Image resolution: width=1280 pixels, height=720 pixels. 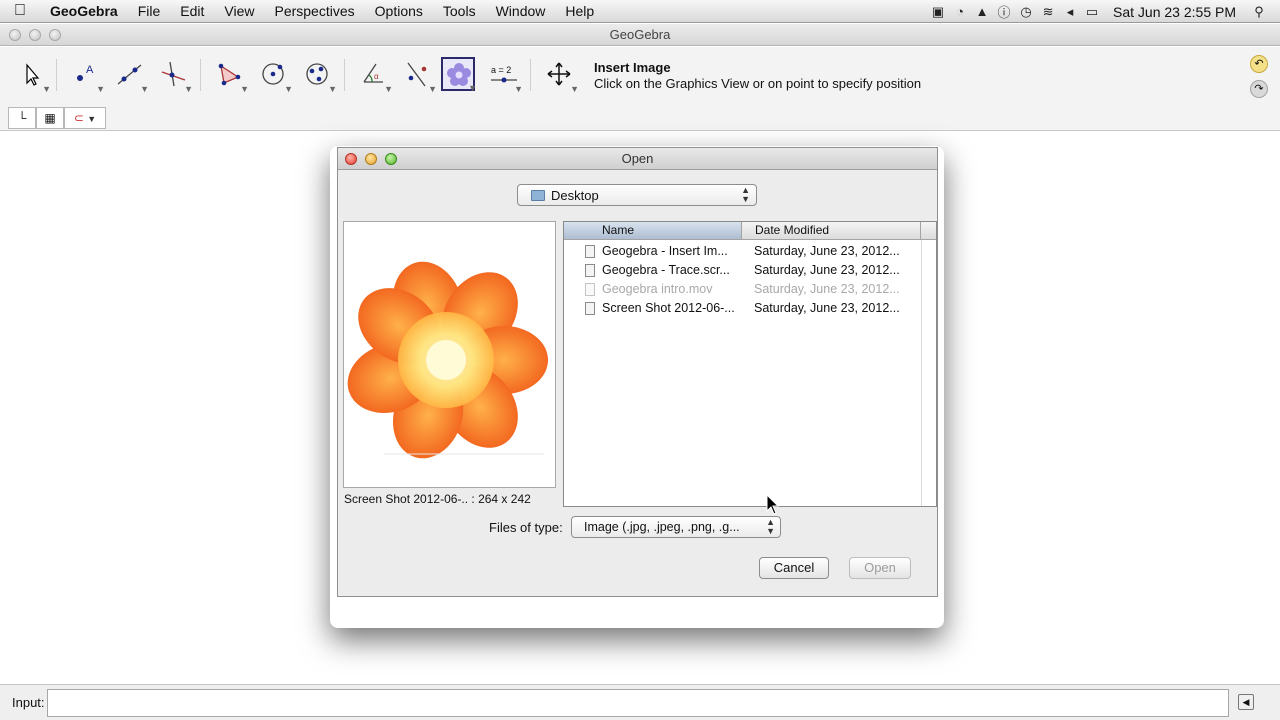 What do you see at coordinates (1070, 12) in the screenshot?
I see `volume-icon: ◂` at bounding box center [1070, 12].